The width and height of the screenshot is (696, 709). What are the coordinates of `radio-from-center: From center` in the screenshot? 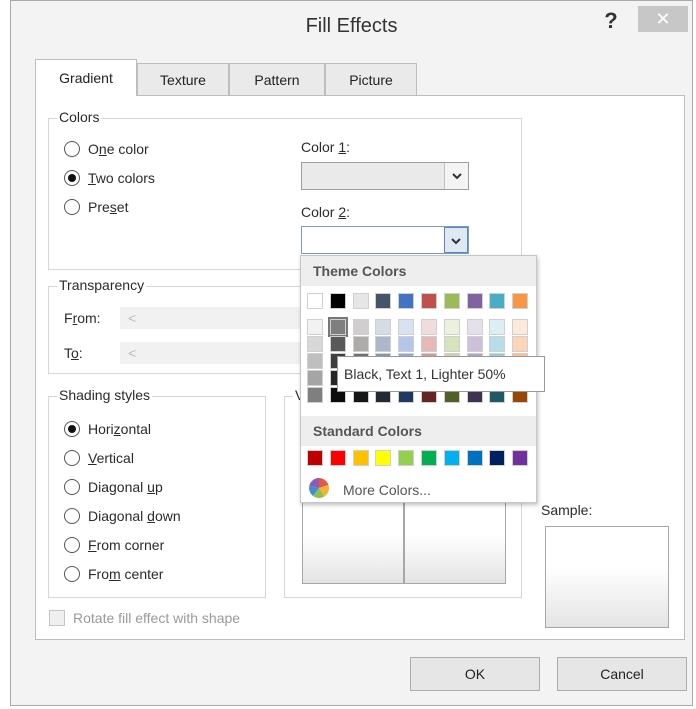 It's located at (113, 574).